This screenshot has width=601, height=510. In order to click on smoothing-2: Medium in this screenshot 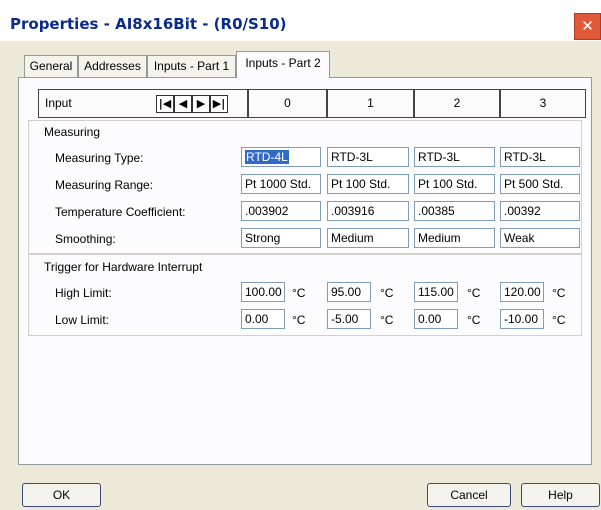, I will do `click(454, 238)`.